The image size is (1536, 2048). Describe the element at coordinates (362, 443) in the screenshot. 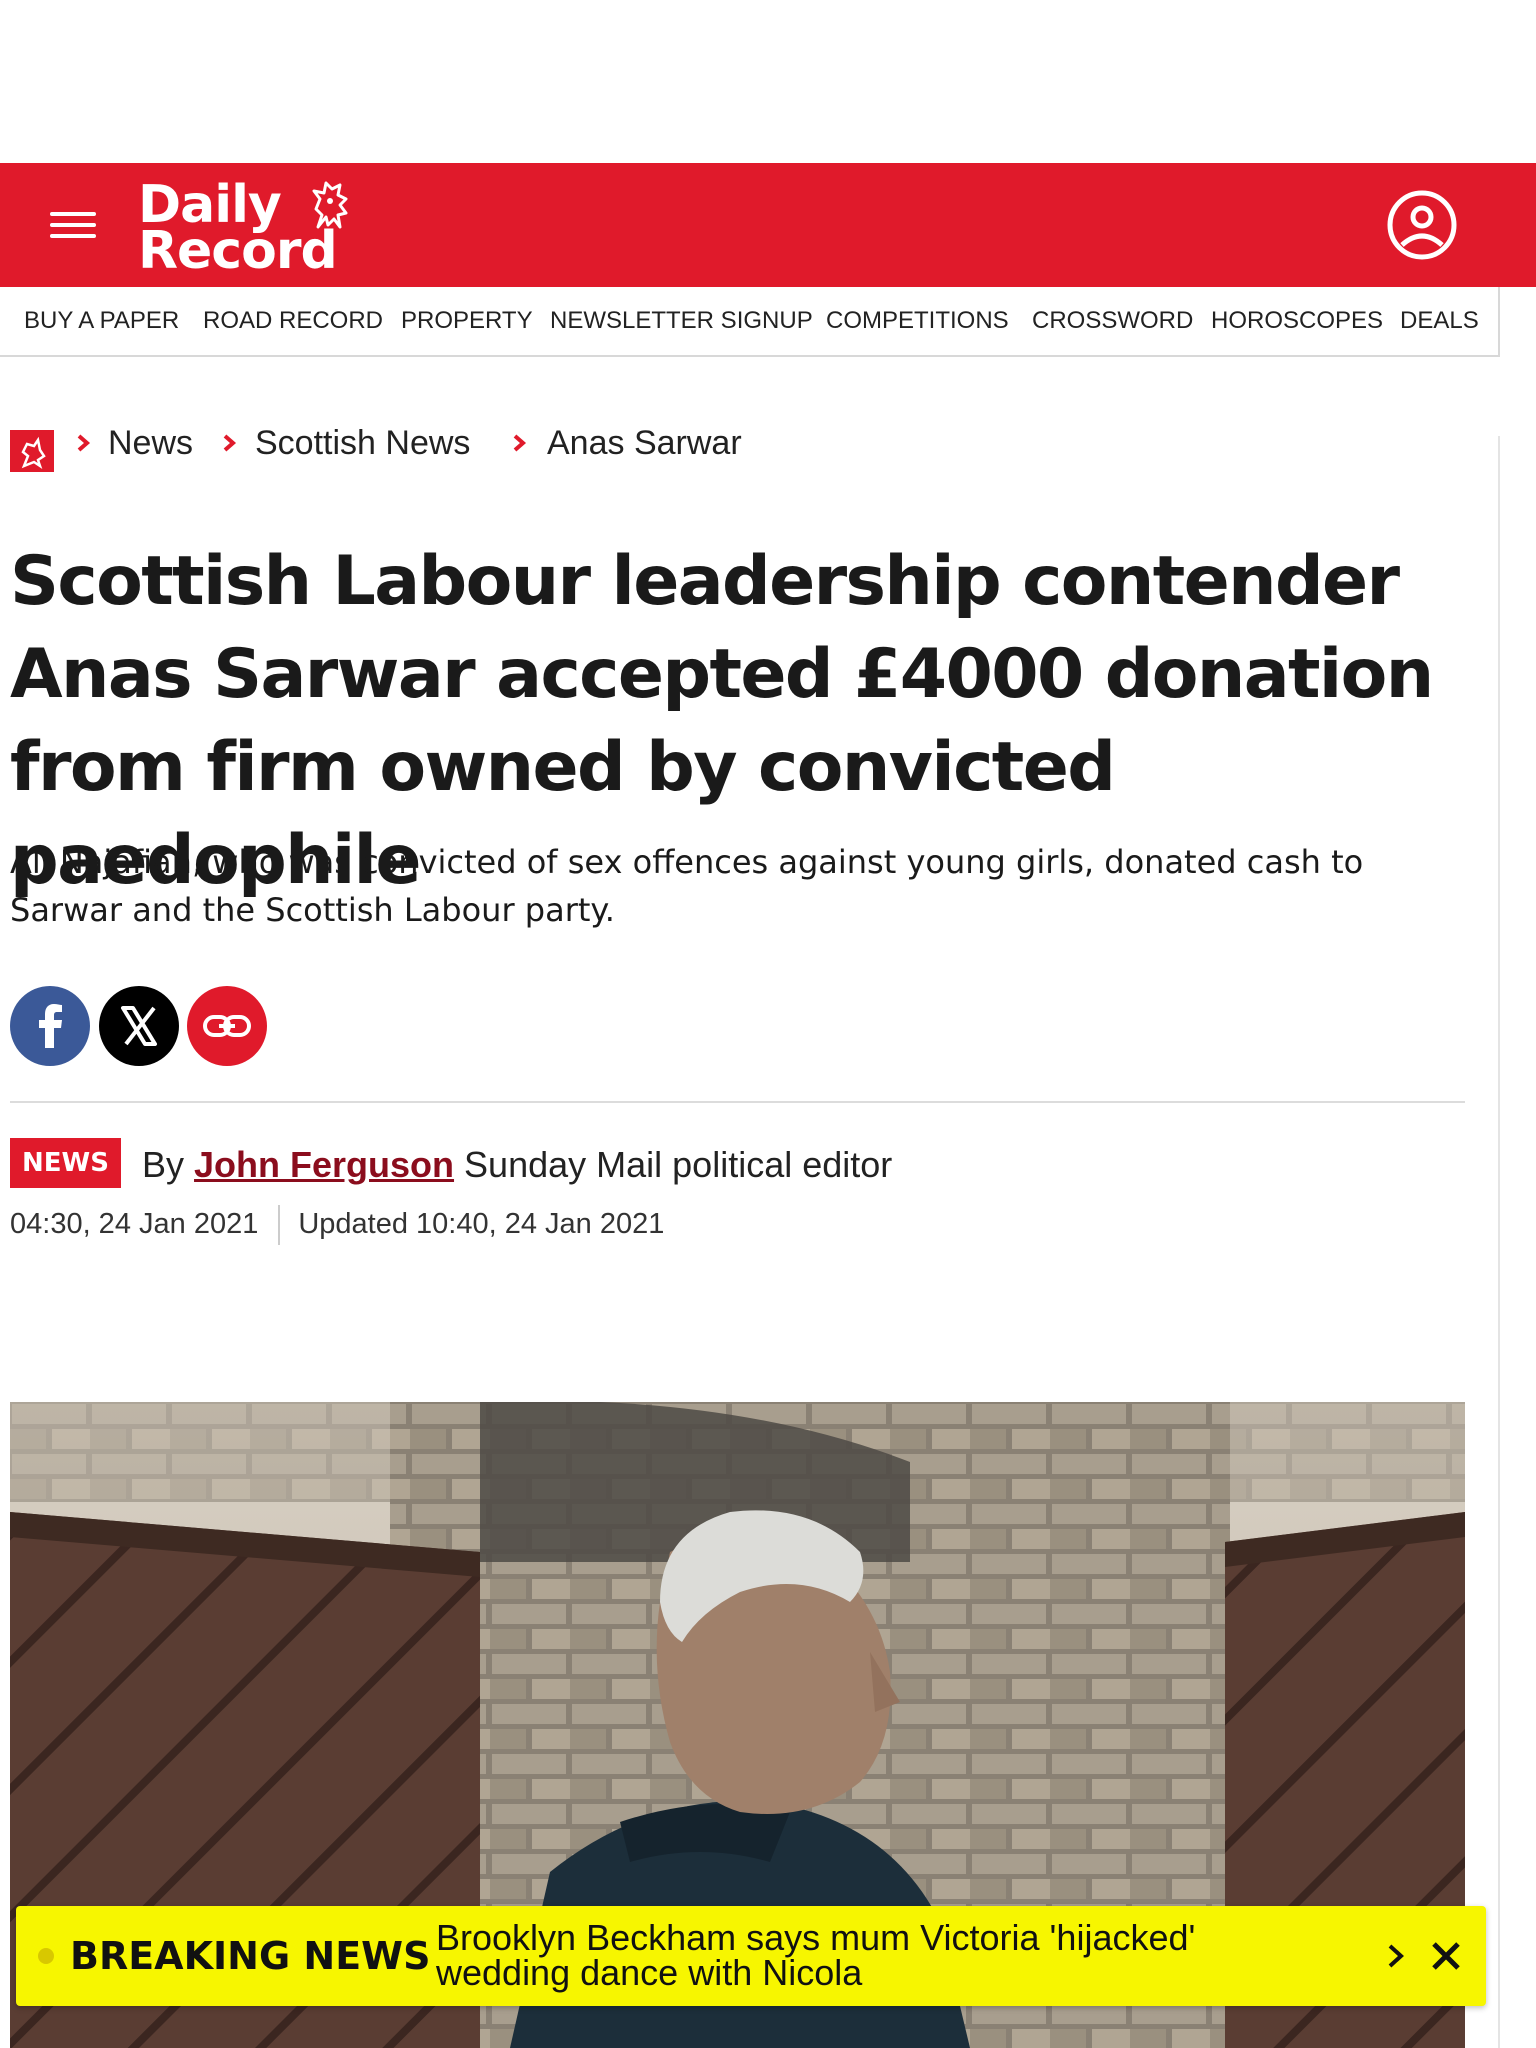

I see `breadcrumb-scottish-news: Scottish News` at that location.